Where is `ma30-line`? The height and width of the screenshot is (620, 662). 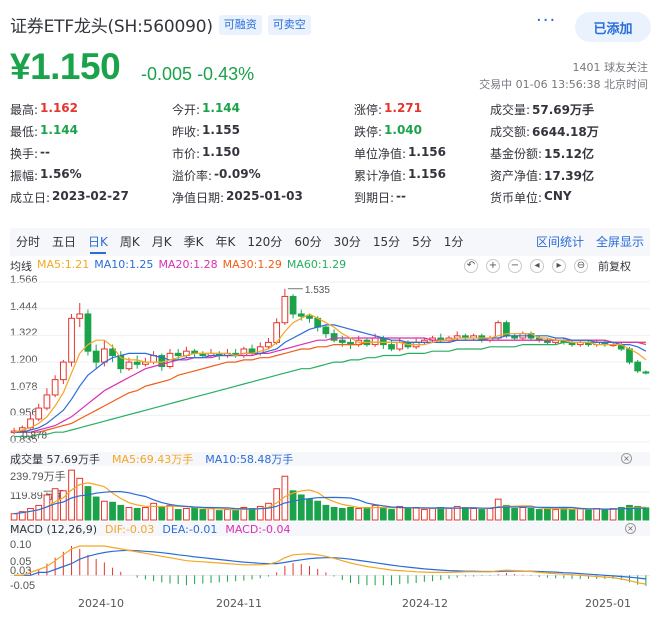 ma30-line is located at coordinates (330, 386).